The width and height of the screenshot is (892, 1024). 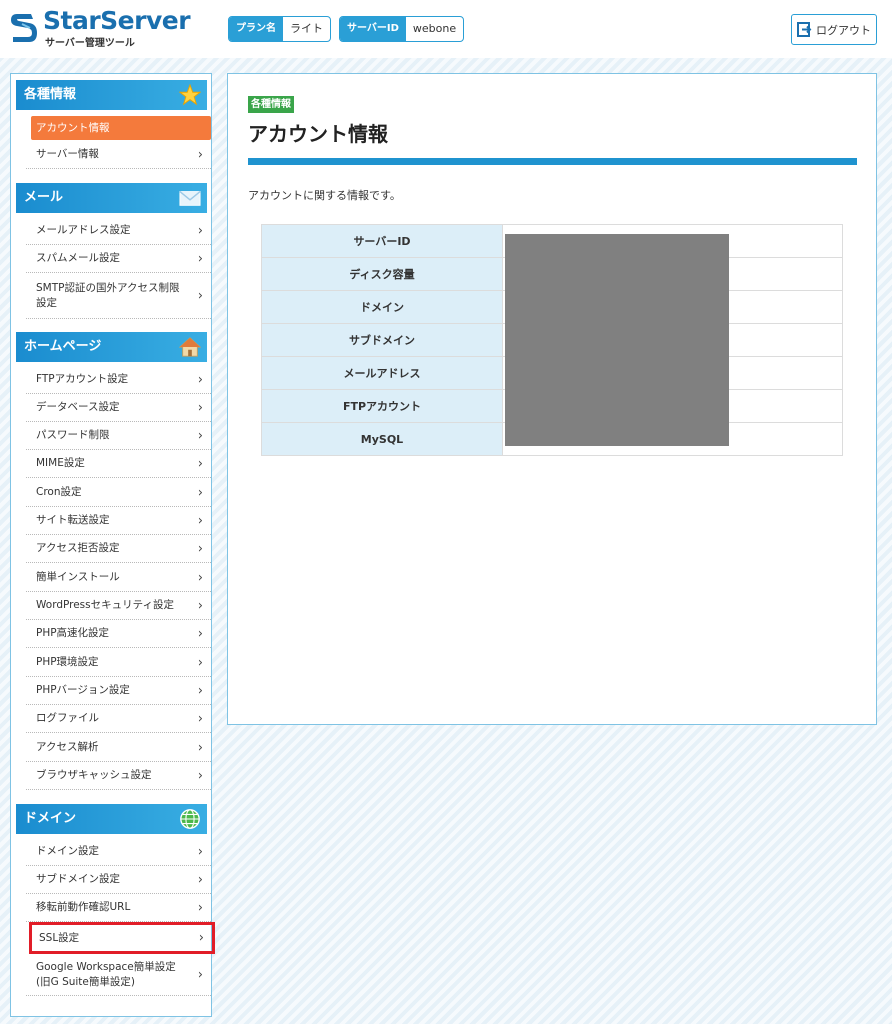 I want to click on sidebar-item-subdomain-settings: サブドメイン設定 ›, so click(x=118, y=880).